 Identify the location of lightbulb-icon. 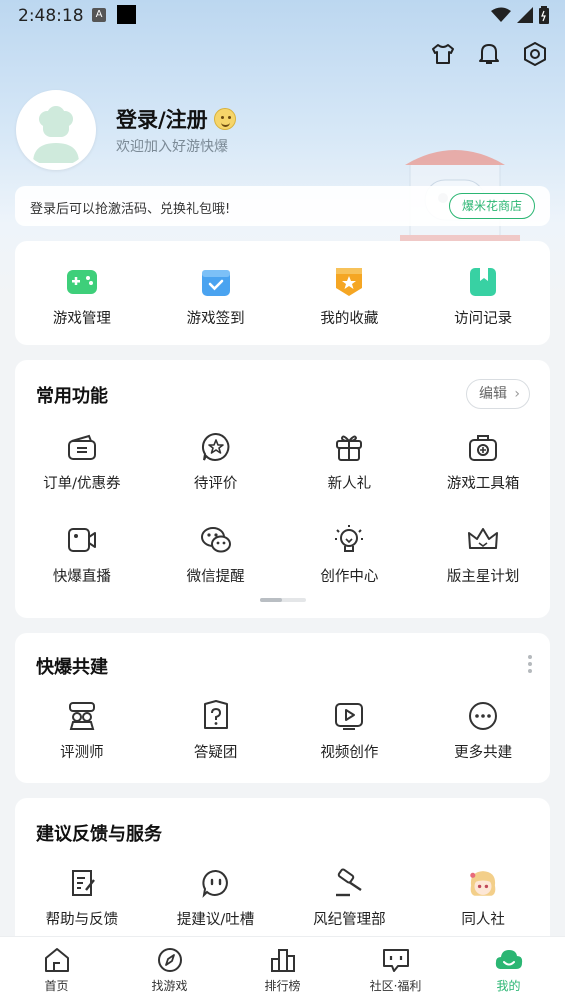
(349, 540).